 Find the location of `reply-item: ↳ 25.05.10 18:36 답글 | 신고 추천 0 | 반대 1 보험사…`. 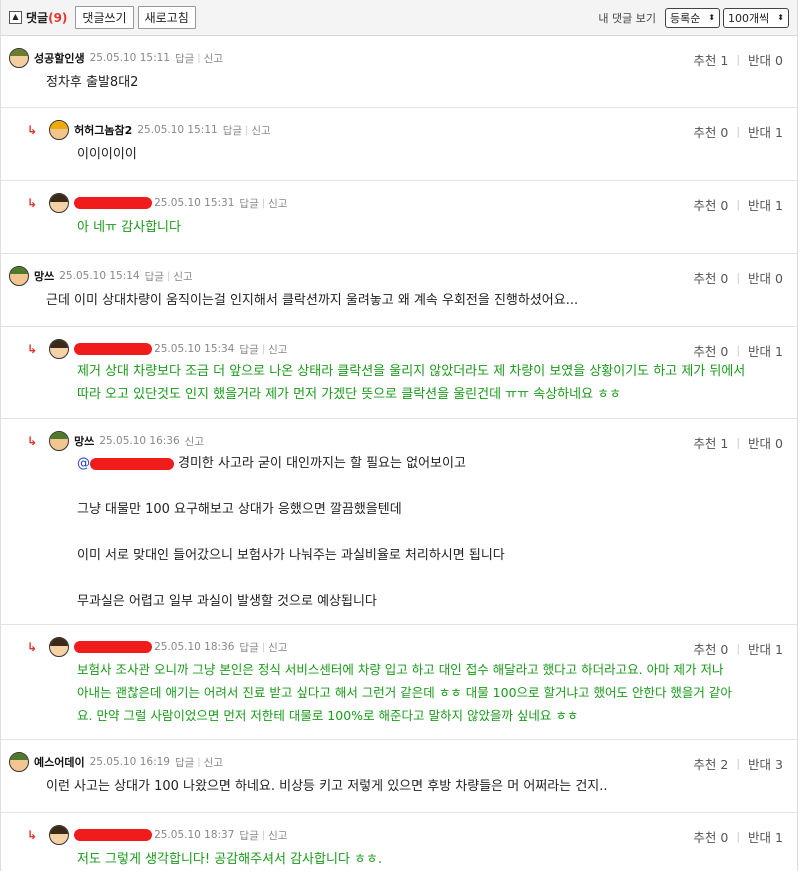

reply-item: ↳ 25.05.10 18:36 답글 | 신고 추천 0 | 반대 1 보험사… is located at coordinates (399, 682).